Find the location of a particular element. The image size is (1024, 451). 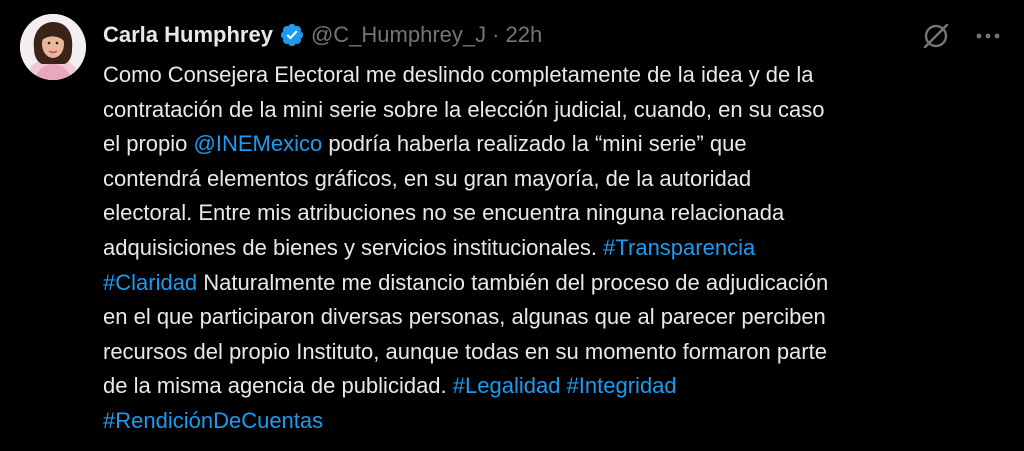

text-segment: el propio is located at coordinates (148, 144).